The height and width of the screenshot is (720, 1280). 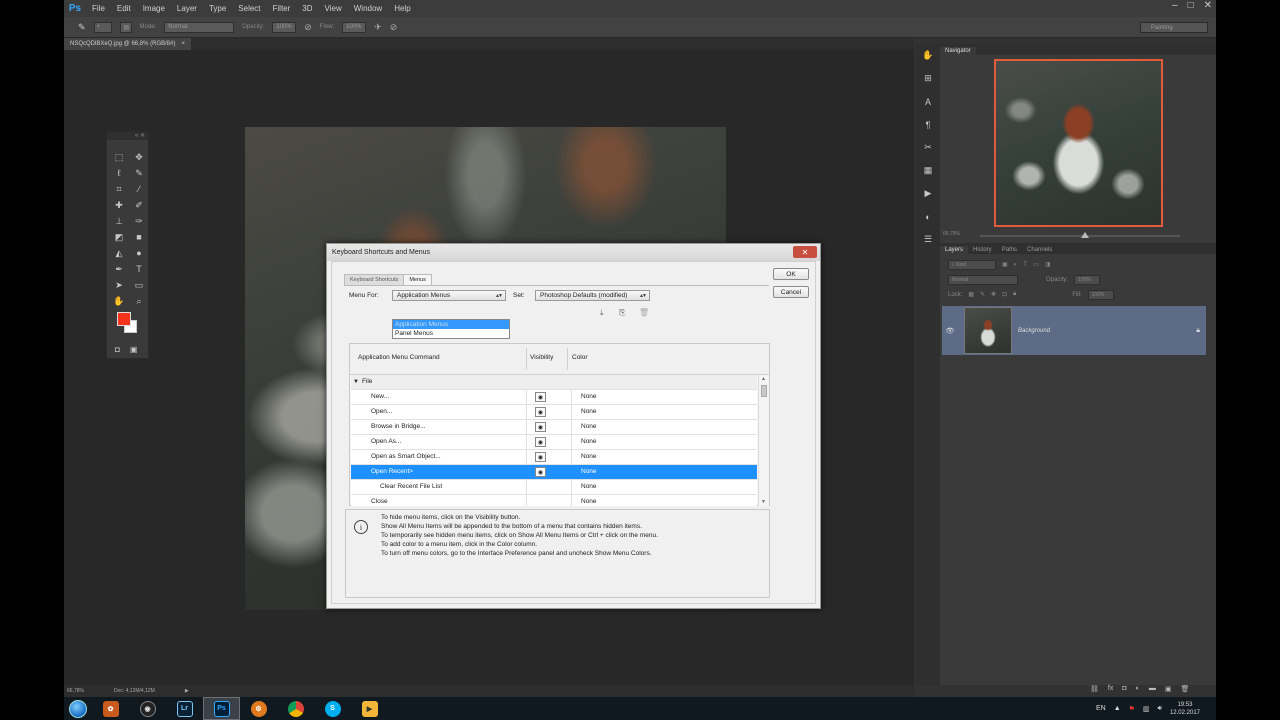 What do you see at coordinates (1160, 709) in the screenshot?
I see `volume-icon: 🔊︎` at bounding box center [1160, 709].